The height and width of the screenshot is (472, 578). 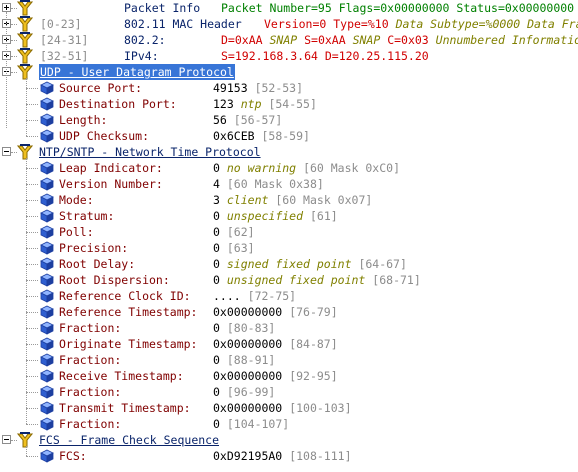 What do you see at coordinates (289, 216) in the screenshot?
I see `field-row: Stratum: 0 unspecified [61]` at bounding box center [289, 216].